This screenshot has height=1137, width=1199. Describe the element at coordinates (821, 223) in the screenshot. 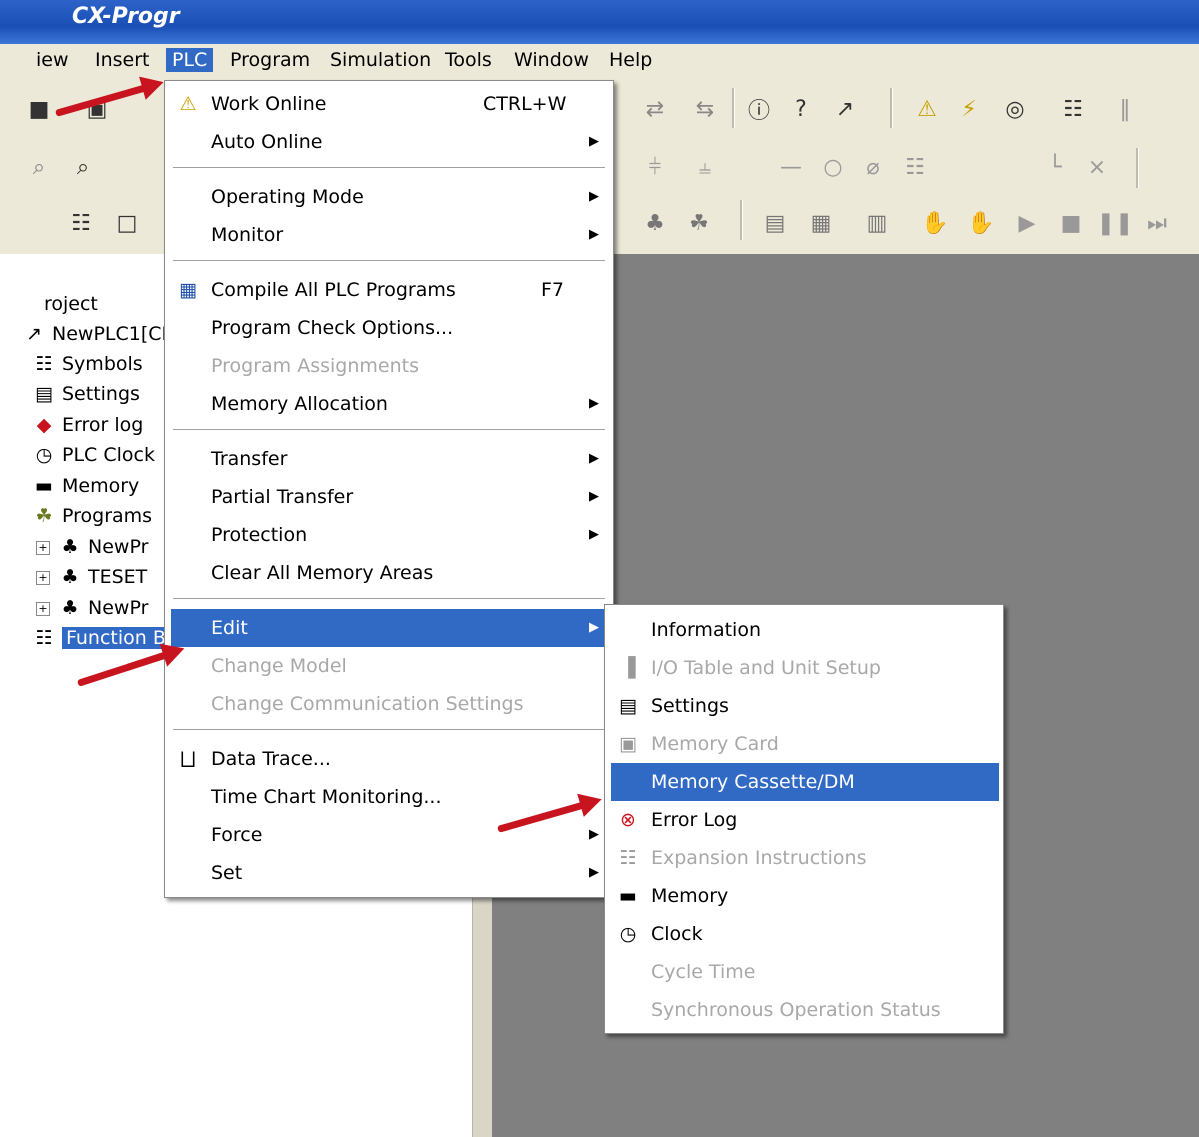

I see `settings-icon: ▦` at that location.